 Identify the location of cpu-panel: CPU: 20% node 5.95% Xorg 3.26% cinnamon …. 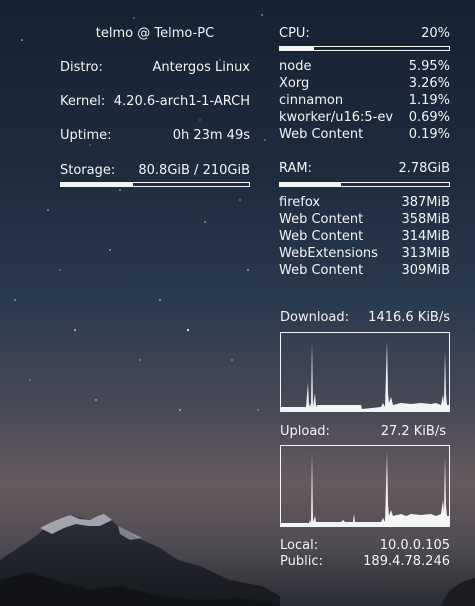
(364, 84).